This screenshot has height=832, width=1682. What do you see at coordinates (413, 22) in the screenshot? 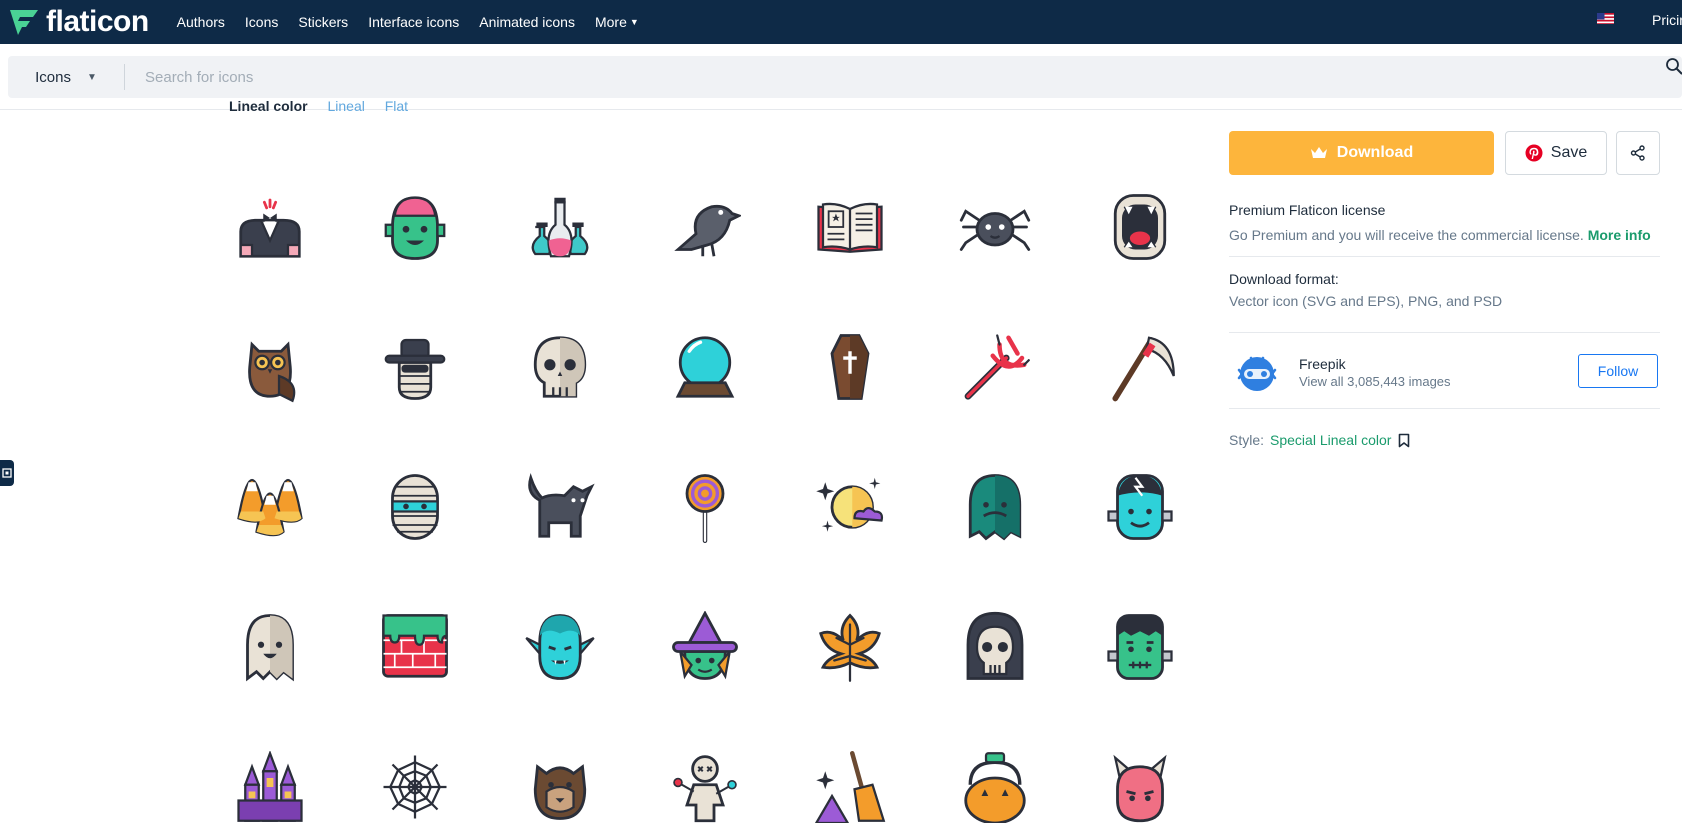
I see `nav-link-interface-icons: Interface icons` at bounding box center [413, 22].